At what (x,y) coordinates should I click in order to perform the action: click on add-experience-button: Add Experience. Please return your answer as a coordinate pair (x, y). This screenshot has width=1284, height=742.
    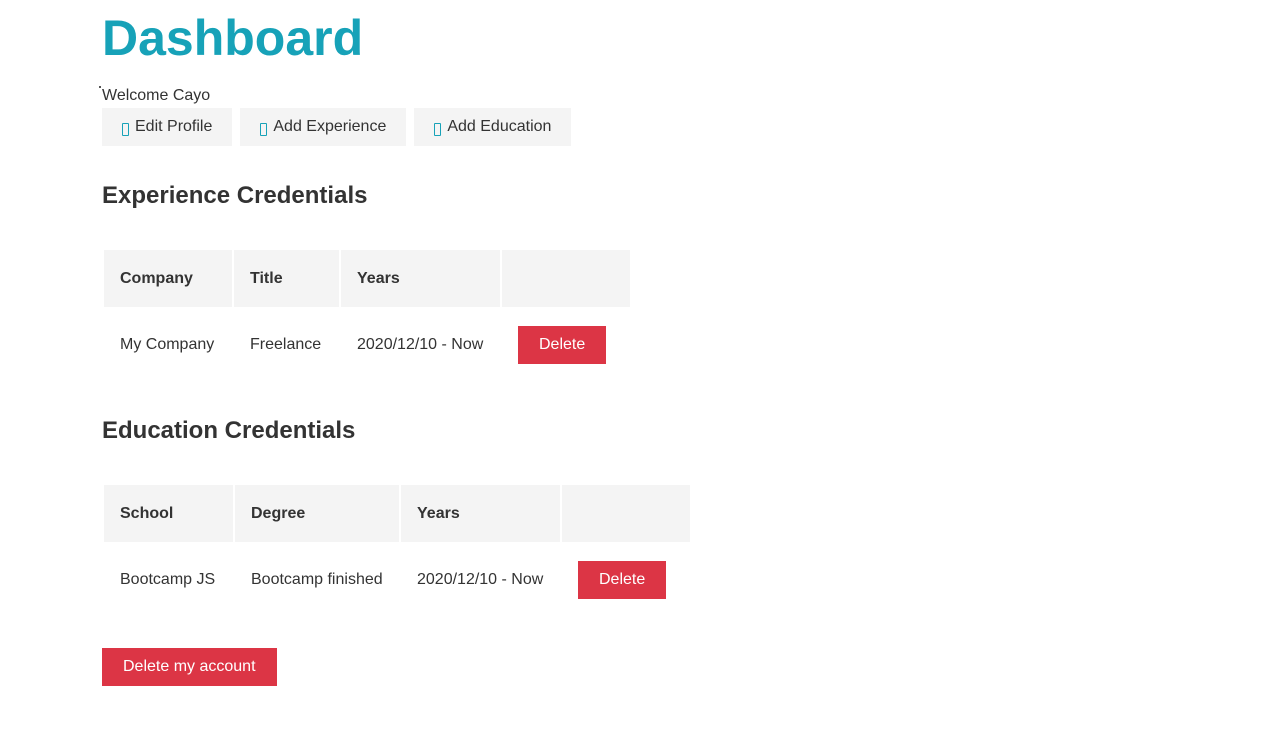
    Looking at the image, I should click on (323, 127).